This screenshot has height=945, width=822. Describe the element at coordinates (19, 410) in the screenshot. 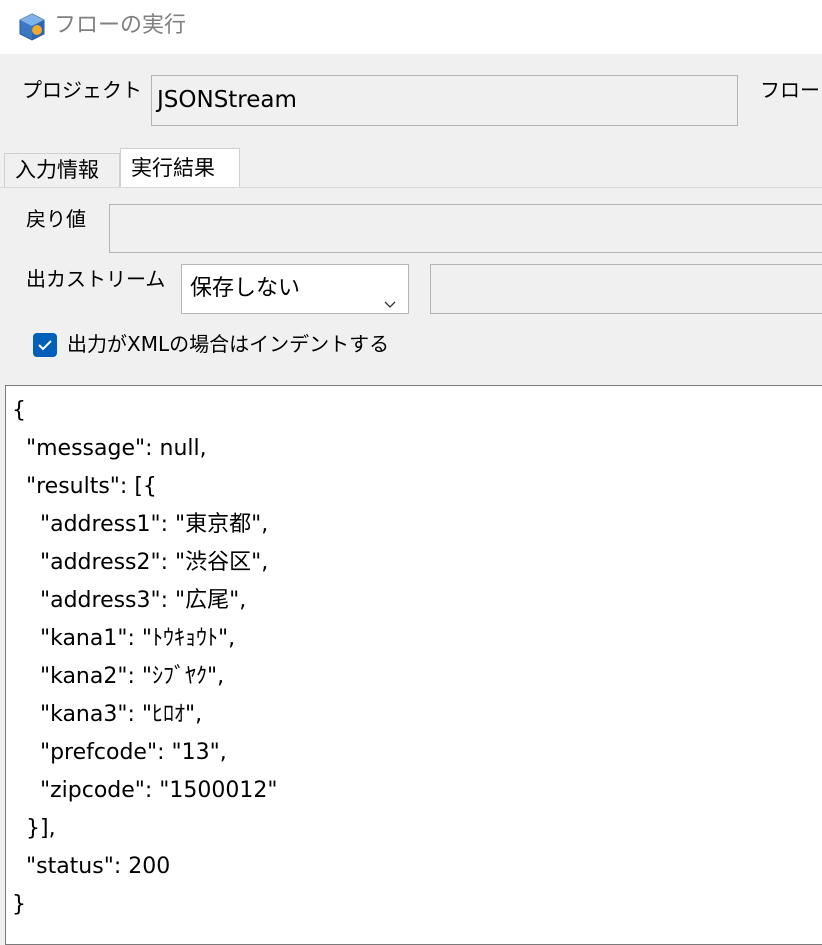

I see `output-line: {` at that location.